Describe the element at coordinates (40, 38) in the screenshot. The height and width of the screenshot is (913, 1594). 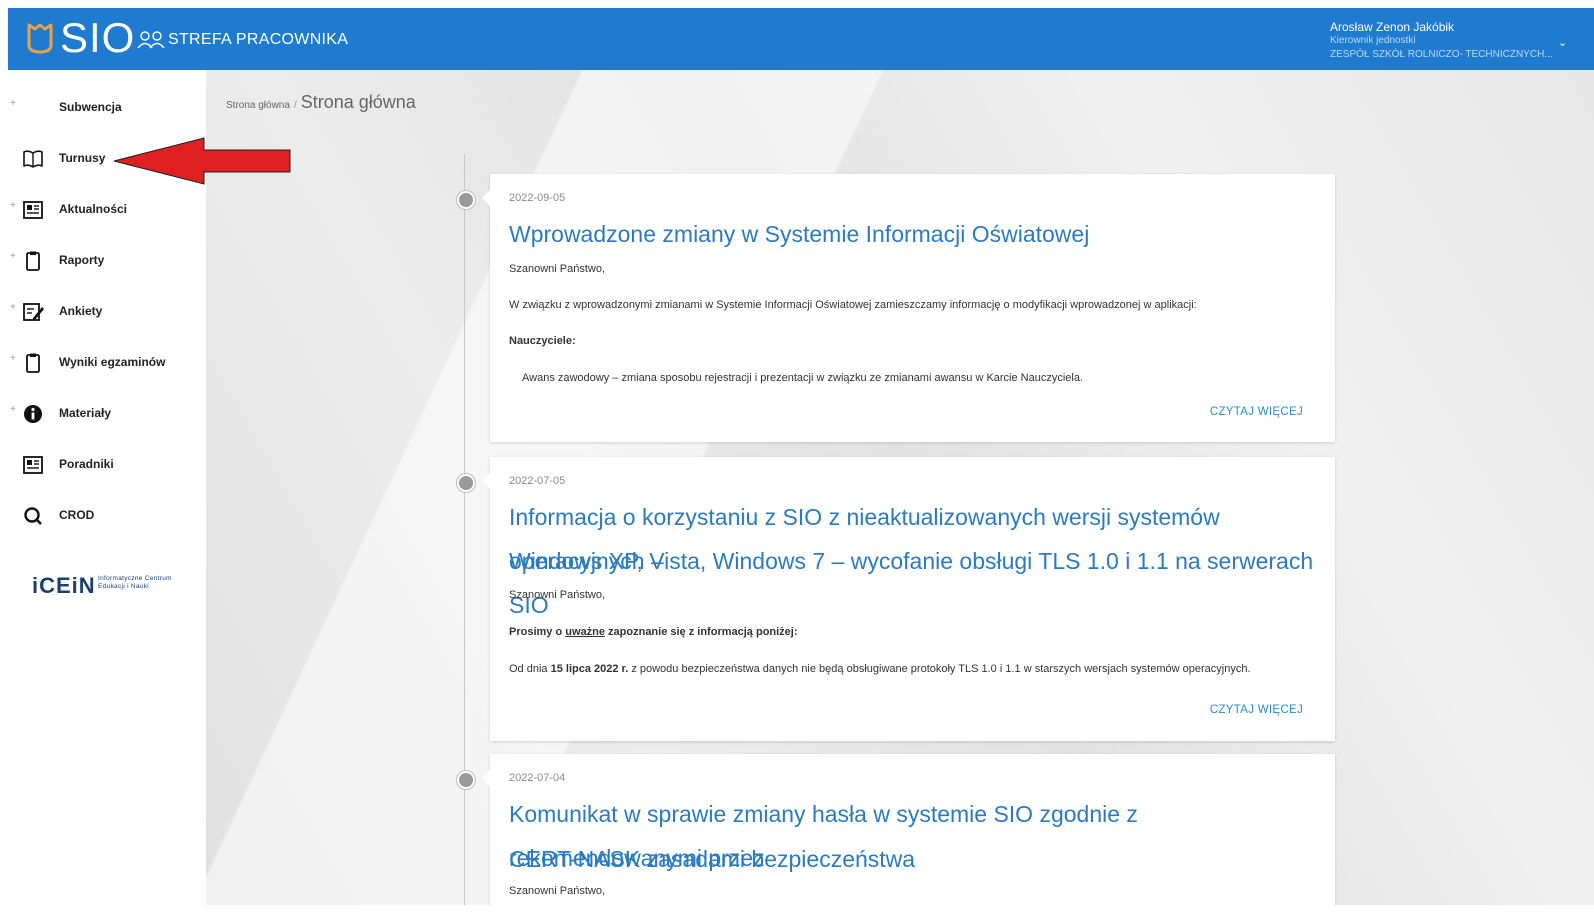
I see `sio-logo-icon` at that location.